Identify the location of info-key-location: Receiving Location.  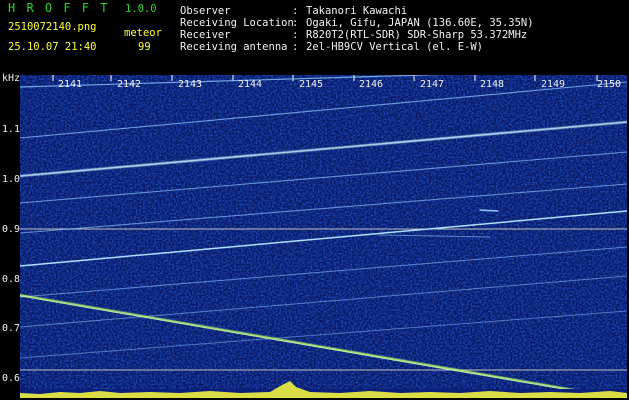
(237, 23).